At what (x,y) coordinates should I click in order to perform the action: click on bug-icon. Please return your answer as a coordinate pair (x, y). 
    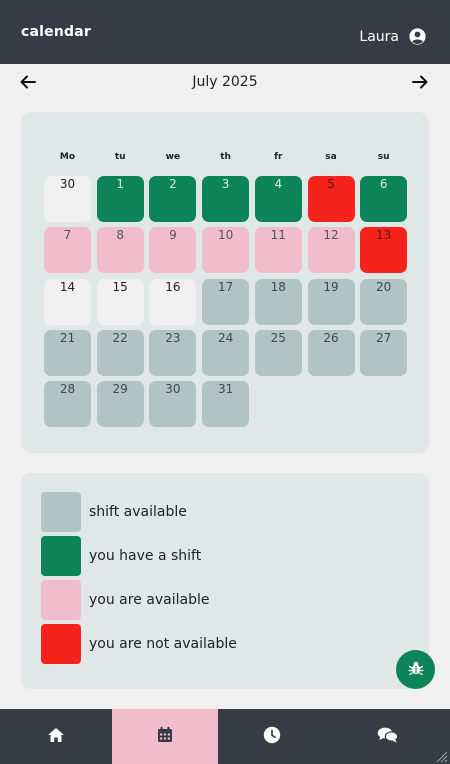
    Looking at the image, I should click on (415, 670).